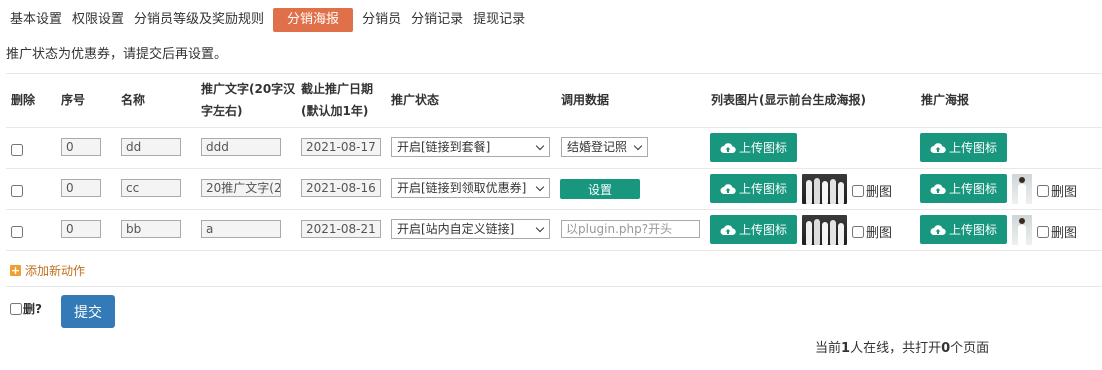 Image resolution: width=1102 pixels, height=370 pixels. I want to click on call-data-select-value: 结婚登记照, so click(597, 147).